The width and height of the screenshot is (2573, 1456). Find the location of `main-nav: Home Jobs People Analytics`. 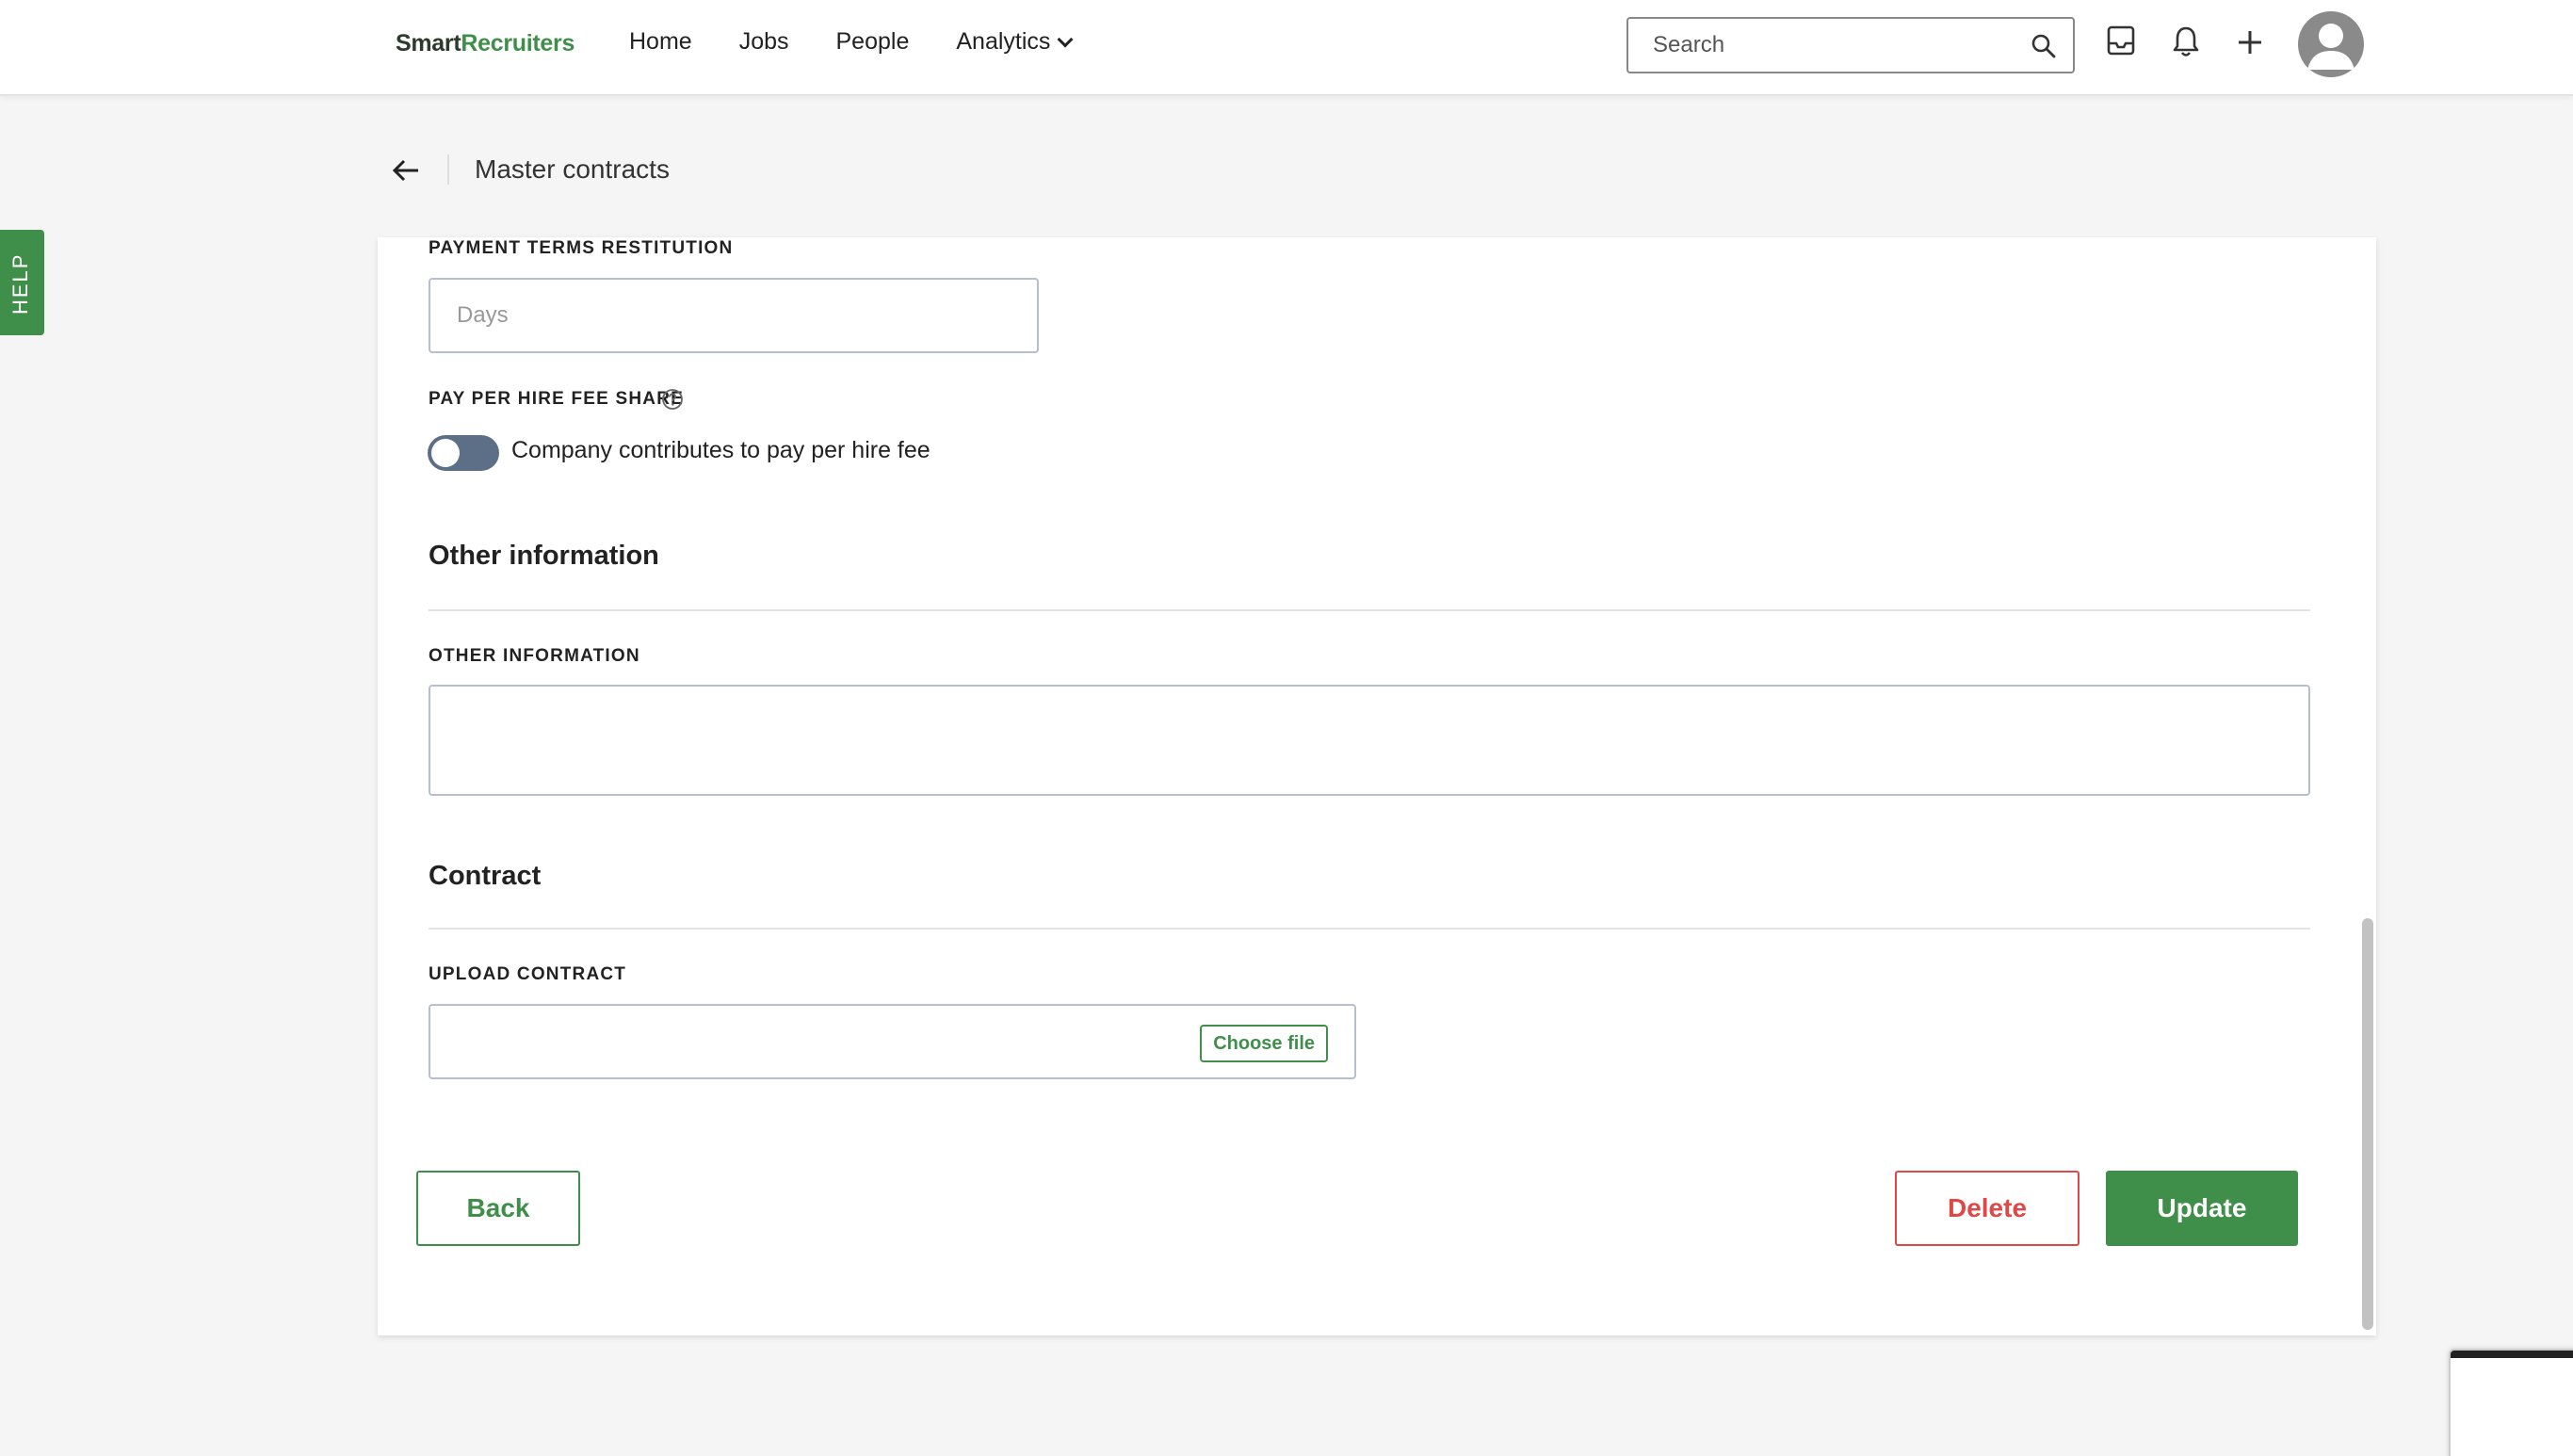

main-nav: Home Jobs People Analytics is located at coordinates (851, 42).